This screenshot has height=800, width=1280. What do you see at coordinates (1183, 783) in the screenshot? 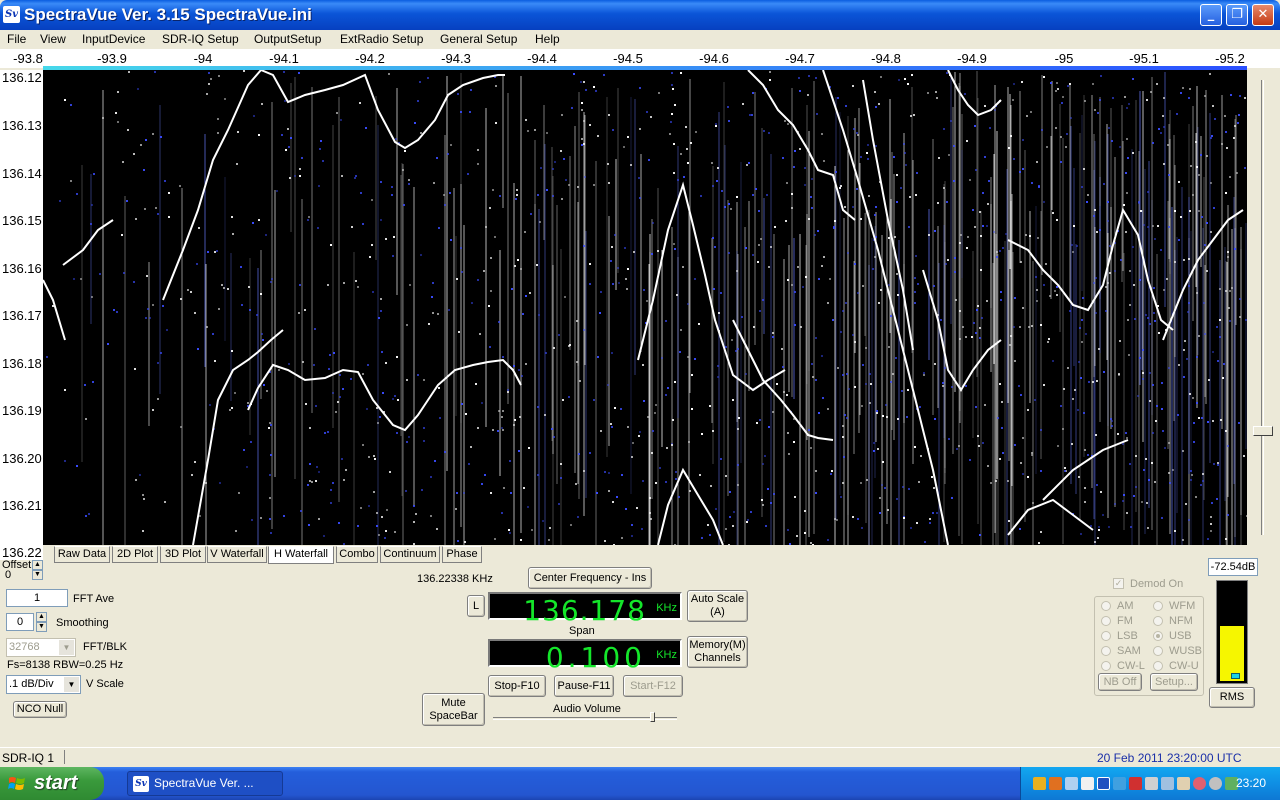
I see `tray-device-icon` at bounding box center [1183, 783].